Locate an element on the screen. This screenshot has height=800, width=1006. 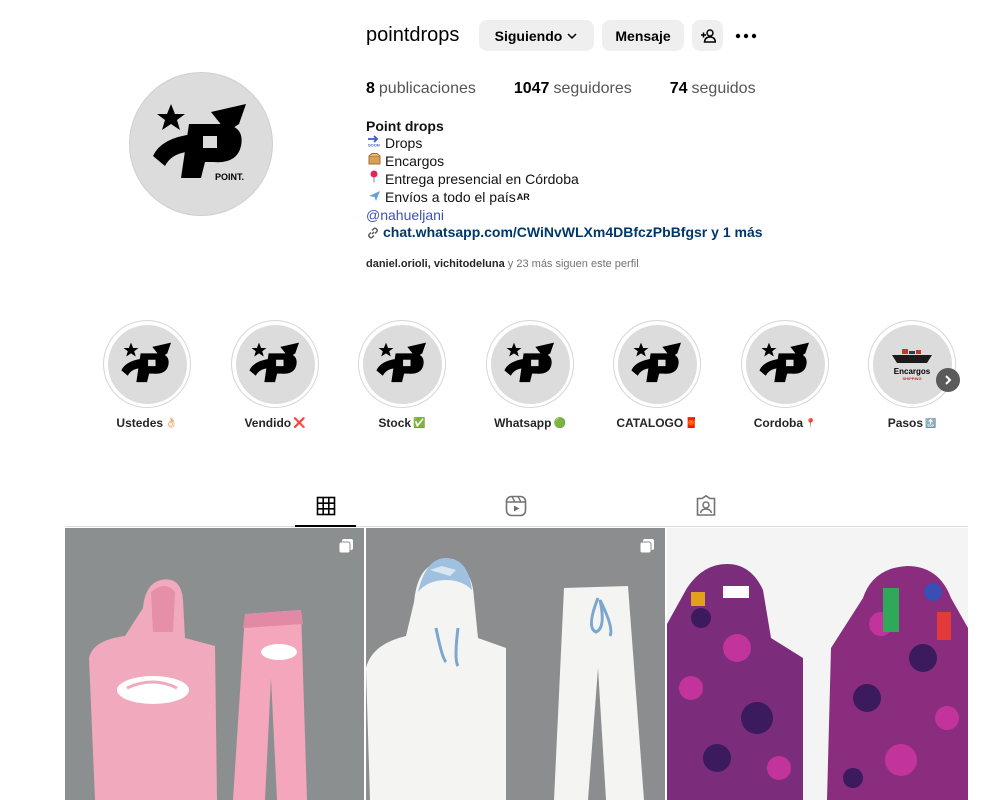
highlight-label: Vendido ❌ is located at coordinates (274, 423).